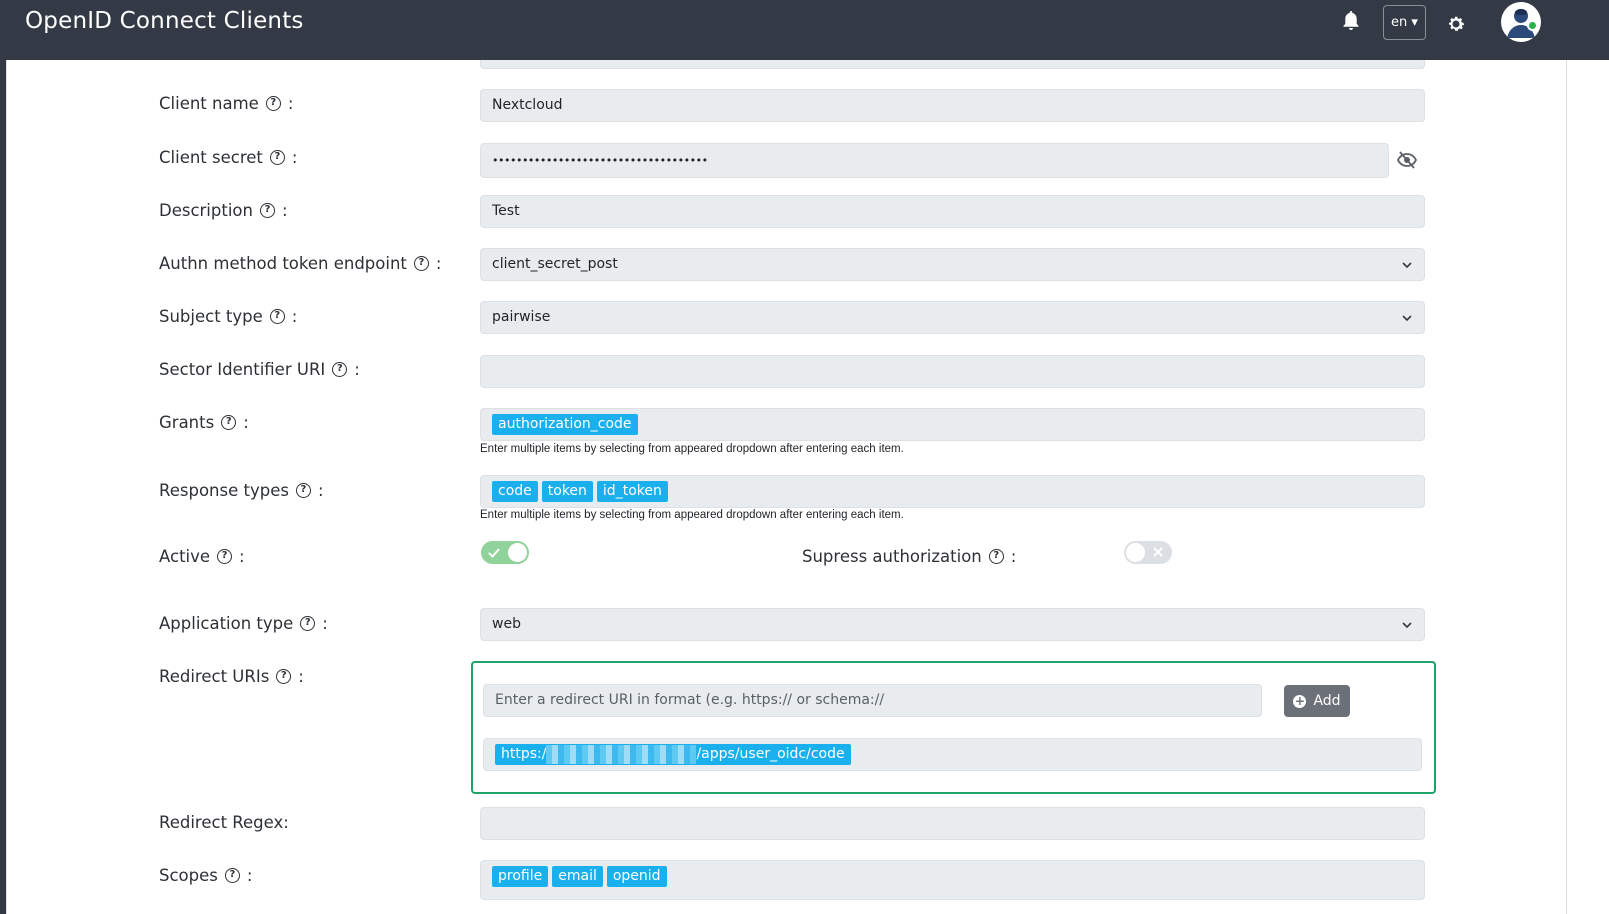 Image resolution: width=1609 pixels, height=914 pixels. What do you see at coordinates (164, 21) in the screenshot?
I see `page-title: OpenID Connect Clients` at bounding box center [164, 21].